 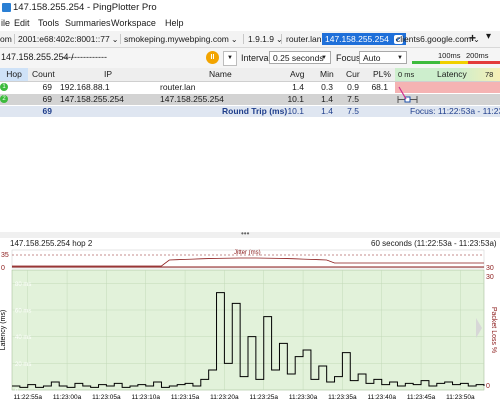 What do you see at coordinates (47, 99) in the screenshot?
I see `count-cell: 69` at bounding box center [47, 99].